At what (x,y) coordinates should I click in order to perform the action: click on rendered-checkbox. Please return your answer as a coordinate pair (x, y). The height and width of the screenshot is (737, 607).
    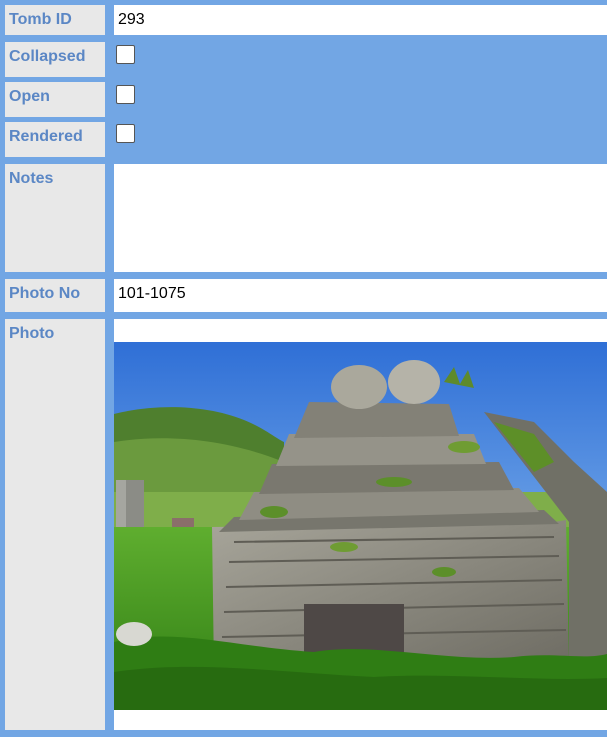
    Looking at the image, I should click on (125, 133).